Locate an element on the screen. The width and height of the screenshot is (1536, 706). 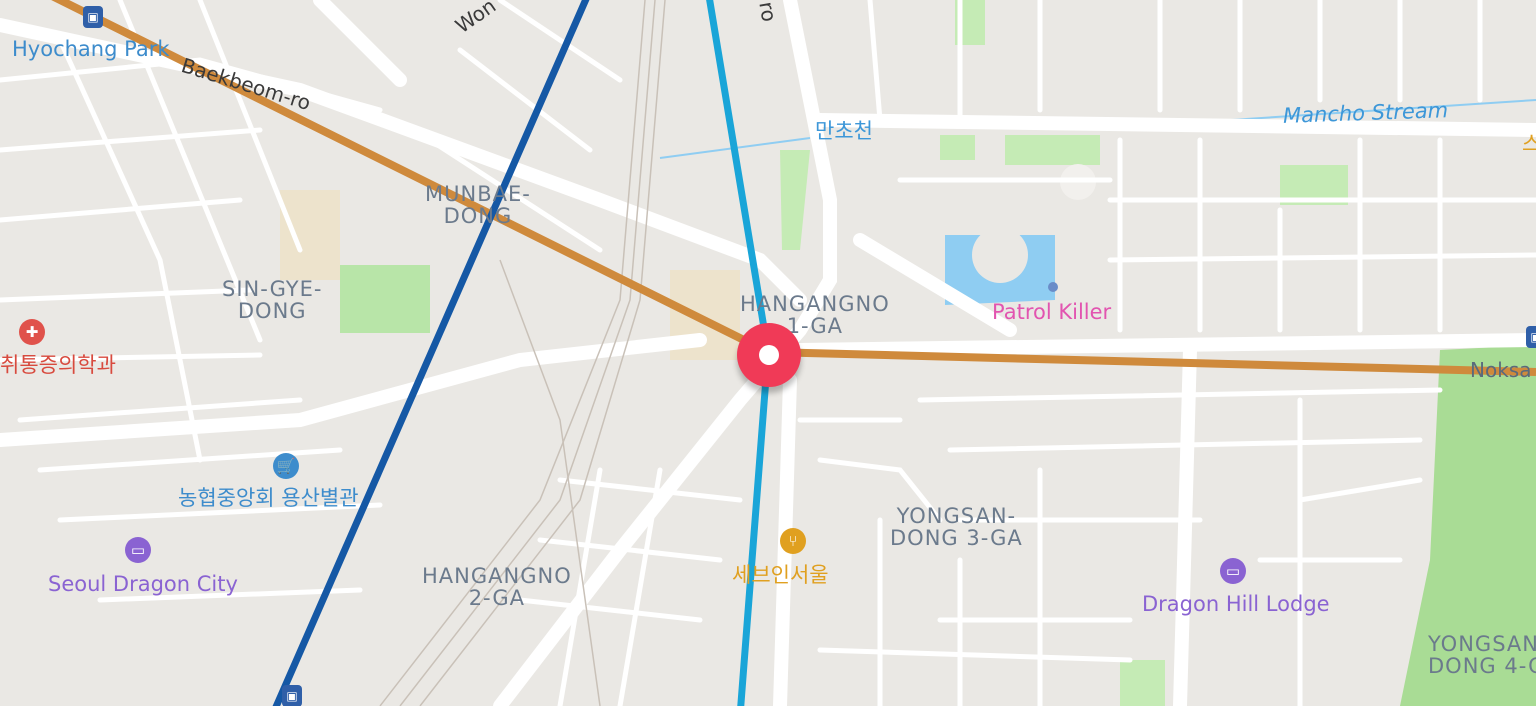
hospital-label: 취통증의학과 is located at coordinates (58, 365).